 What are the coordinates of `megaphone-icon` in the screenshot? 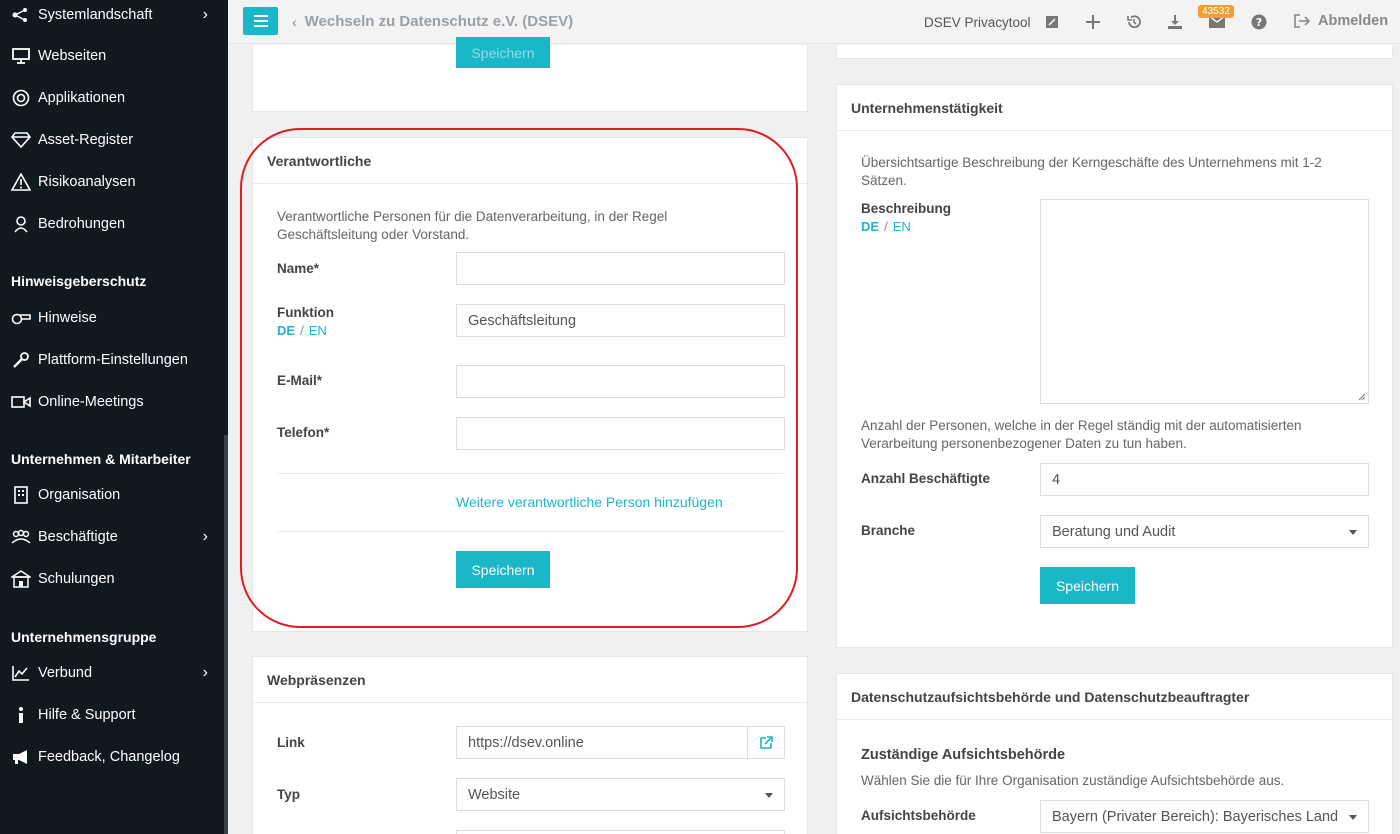 It's located at (21, 757).